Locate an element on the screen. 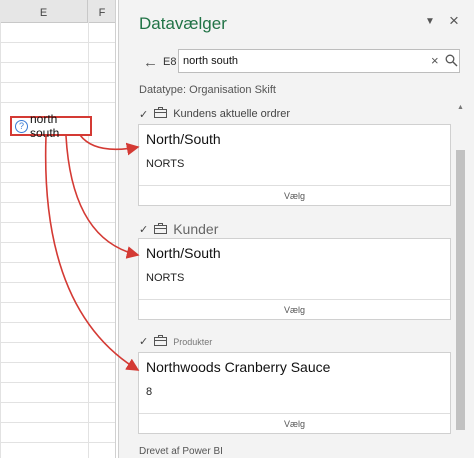 The image size is (474, 458). group-header-products: ✓ Produkter is located at coordinates (175, 341).